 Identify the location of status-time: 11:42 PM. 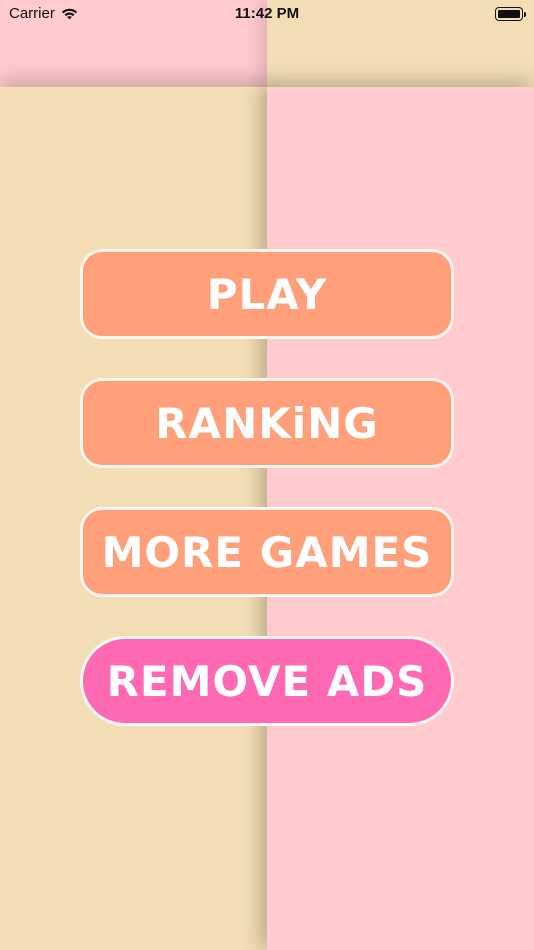
(267, 13).